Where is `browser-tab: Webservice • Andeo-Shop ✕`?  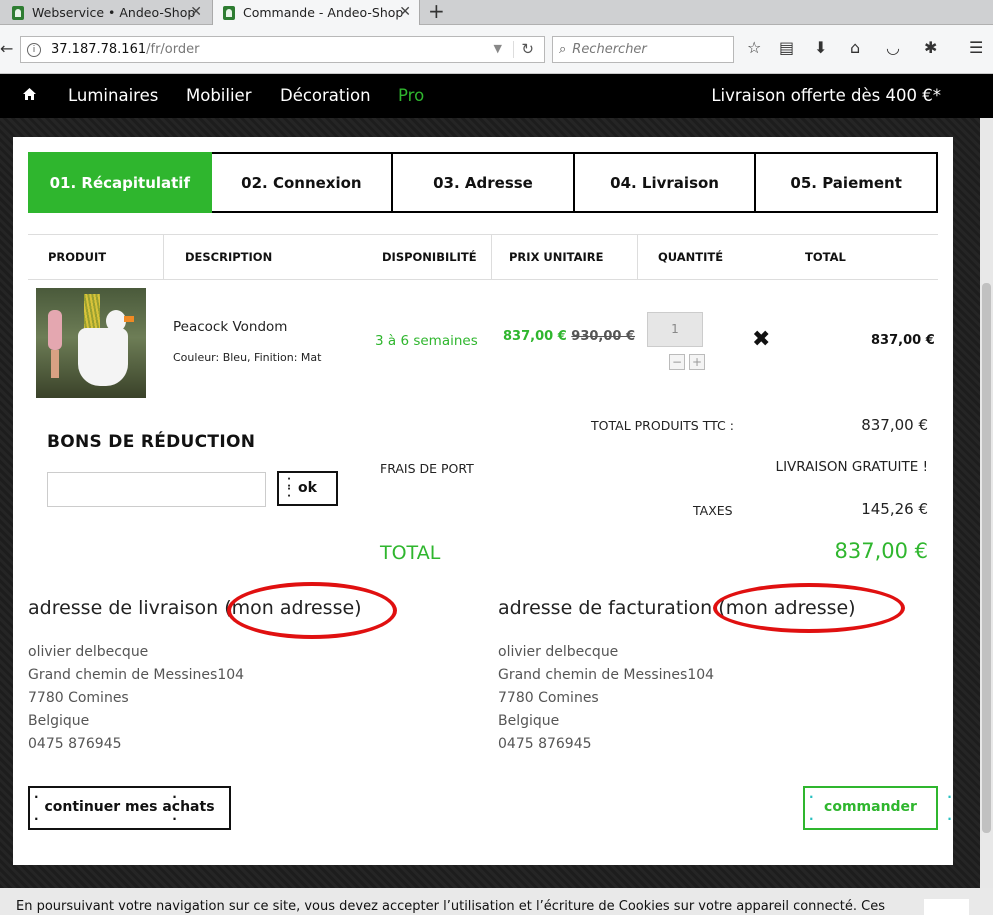 browser-tab: Webservice • Andeo-Shop ✕ is located at coordinates (105, 12).